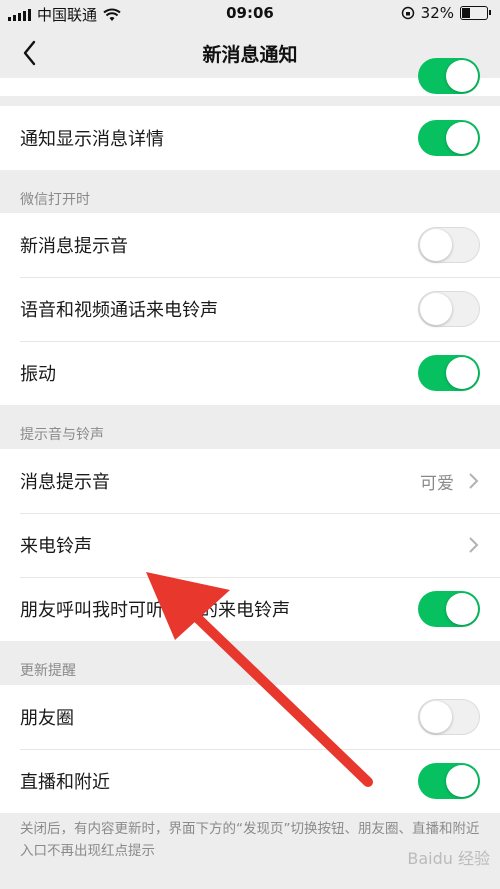 The image size is (500, 889). Describe the element at coordinates (449, 138) in the screenshot. I see `toggle-show-message-detail` at that location.